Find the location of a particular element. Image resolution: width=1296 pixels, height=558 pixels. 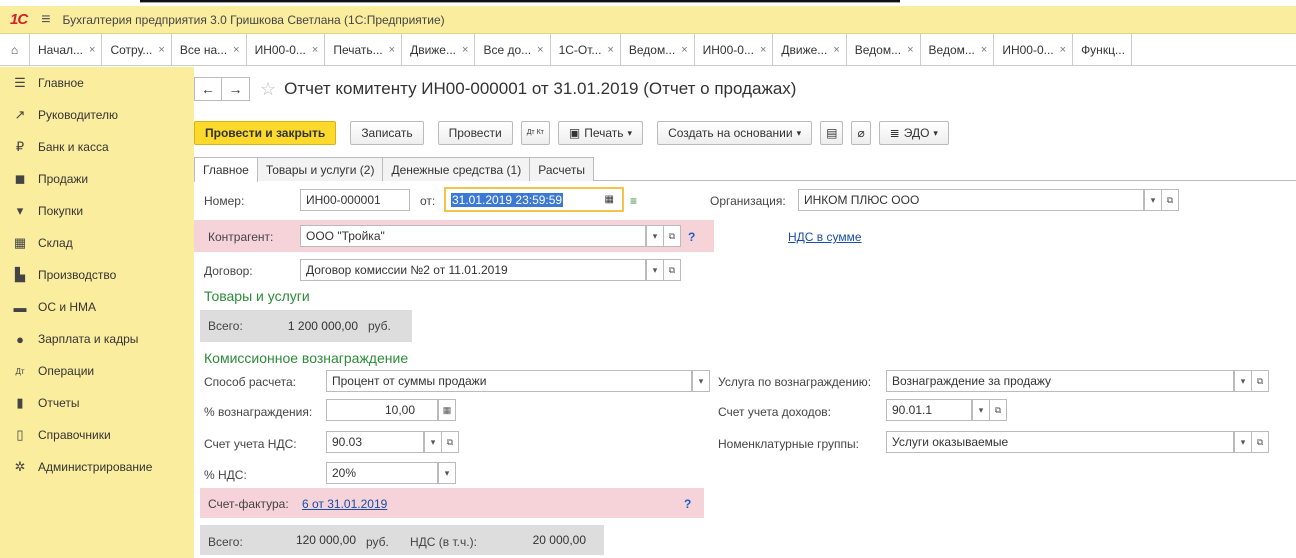

contract-field: Договор комиссии №2 от 11.01.2019 is located at coordinates (473, 270).